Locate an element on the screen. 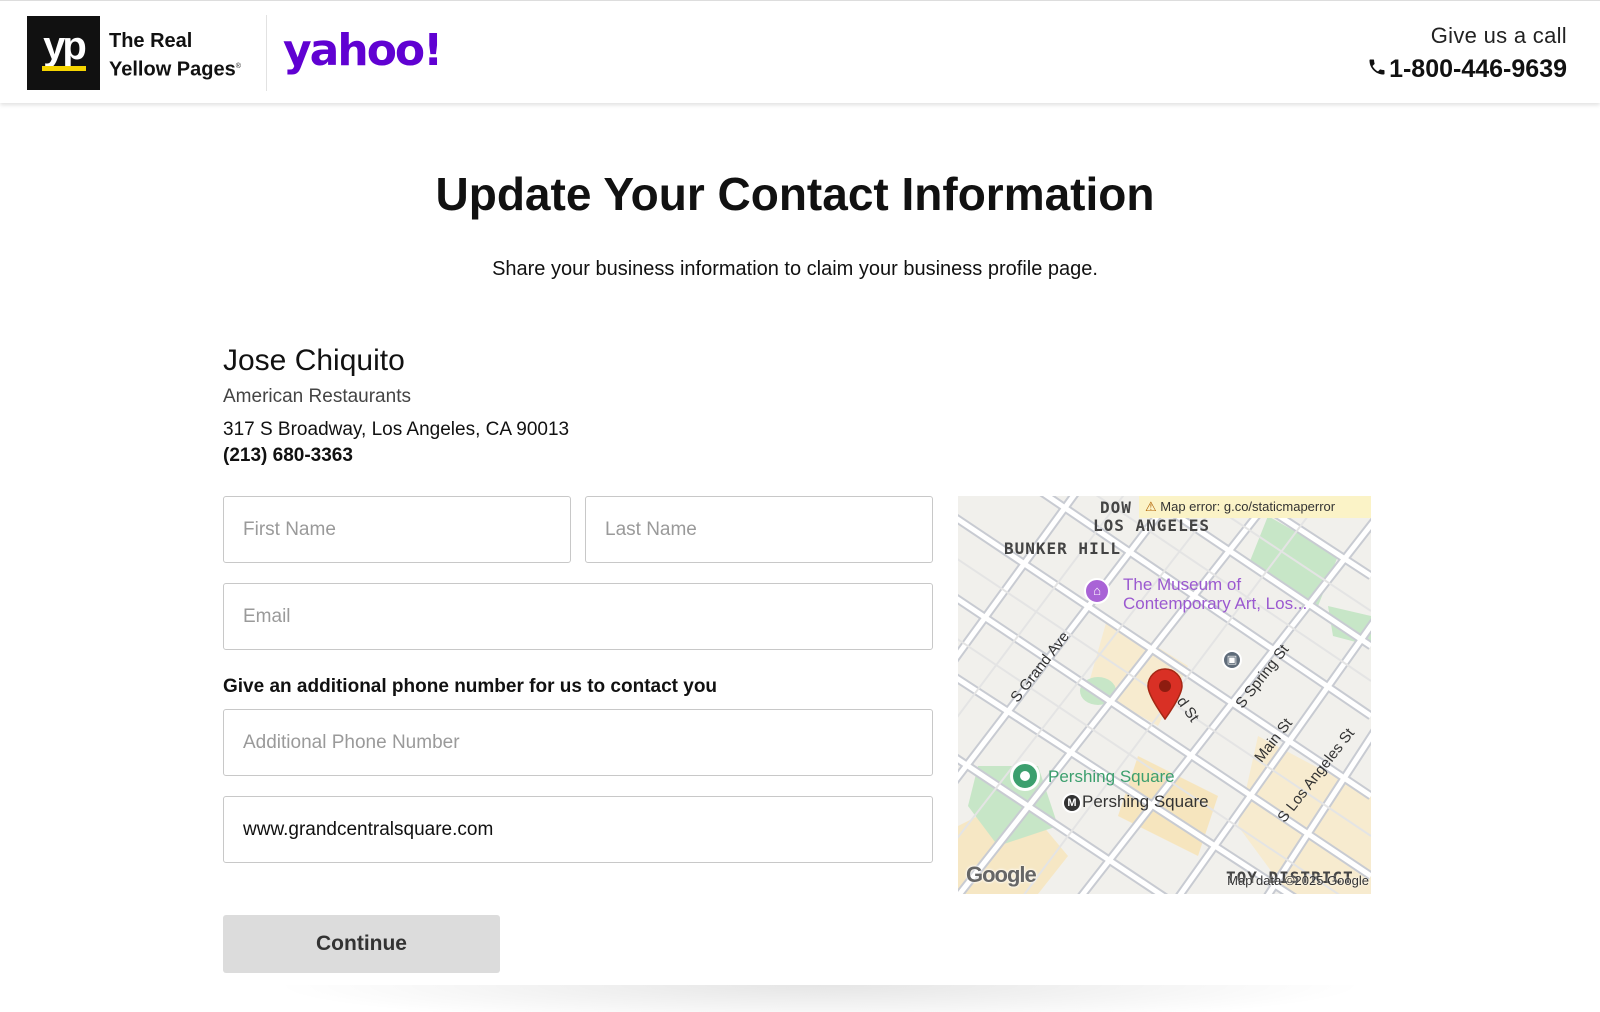  last-name-input is located at coordinates (759, 529).